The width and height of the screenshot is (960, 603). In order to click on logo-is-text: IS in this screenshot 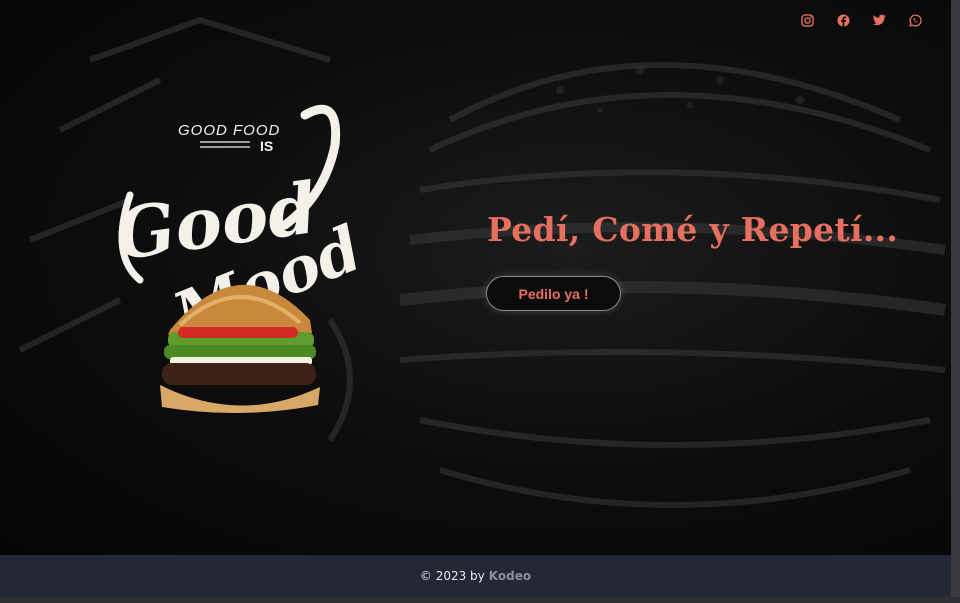, I will do `click(266, 146)`.